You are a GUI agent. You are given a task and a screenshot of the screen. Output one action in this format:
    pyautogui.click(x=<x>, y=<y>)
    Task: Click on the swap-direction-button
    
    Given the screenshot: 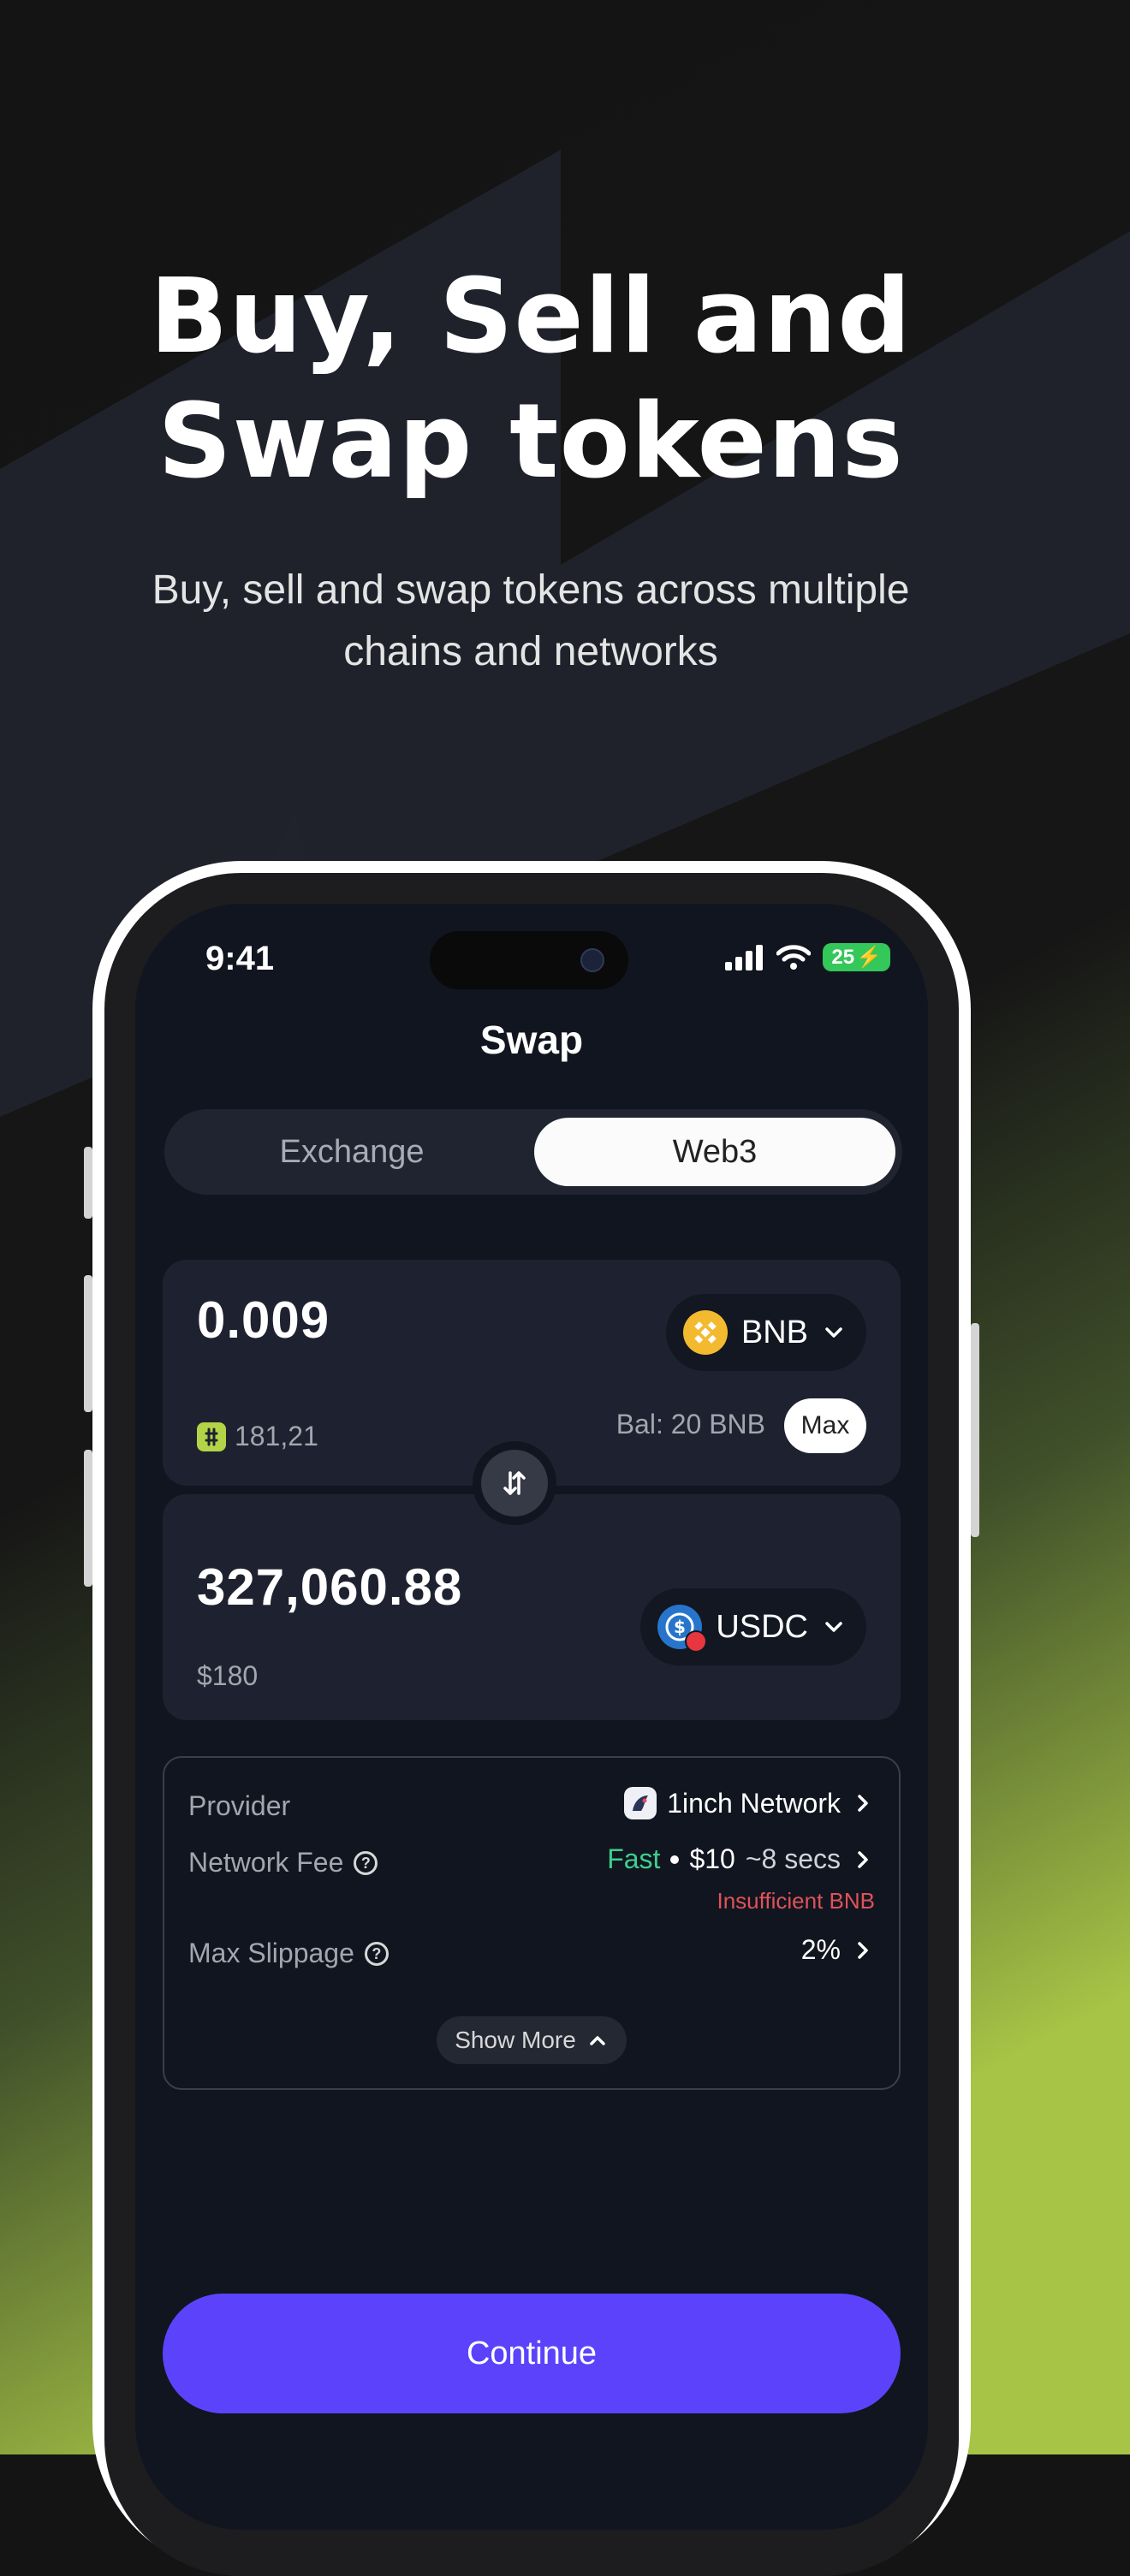 What is the action you would take?
    pyautogui.click(x=514, y=1483)
    